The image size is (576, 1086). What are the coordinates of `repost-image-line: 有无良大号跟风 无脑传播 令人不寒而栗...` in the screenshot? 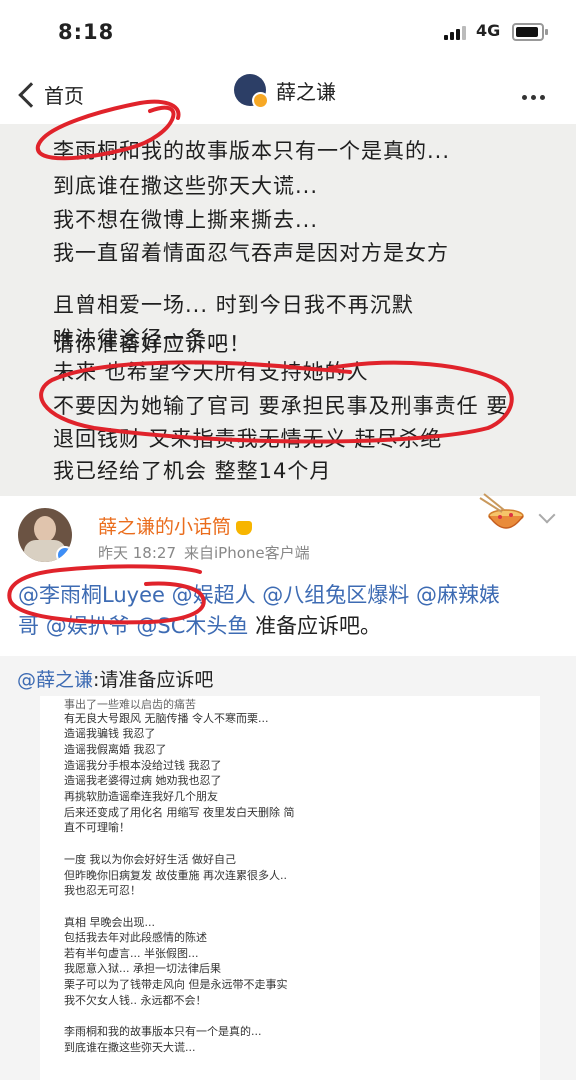 It's located at (166, 718).